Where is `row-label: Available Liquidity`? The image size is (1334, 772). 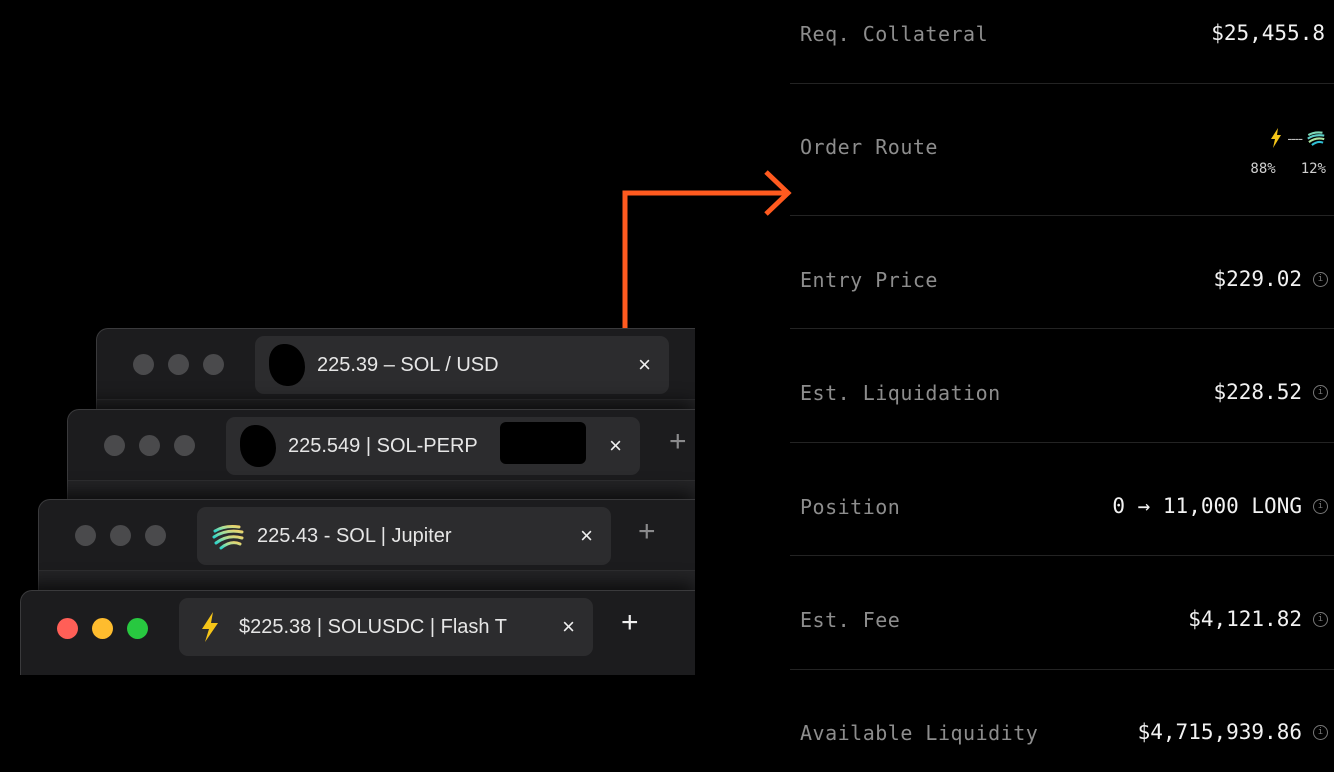 row-label: Available Liquidity is located at coordinates (919, 733).